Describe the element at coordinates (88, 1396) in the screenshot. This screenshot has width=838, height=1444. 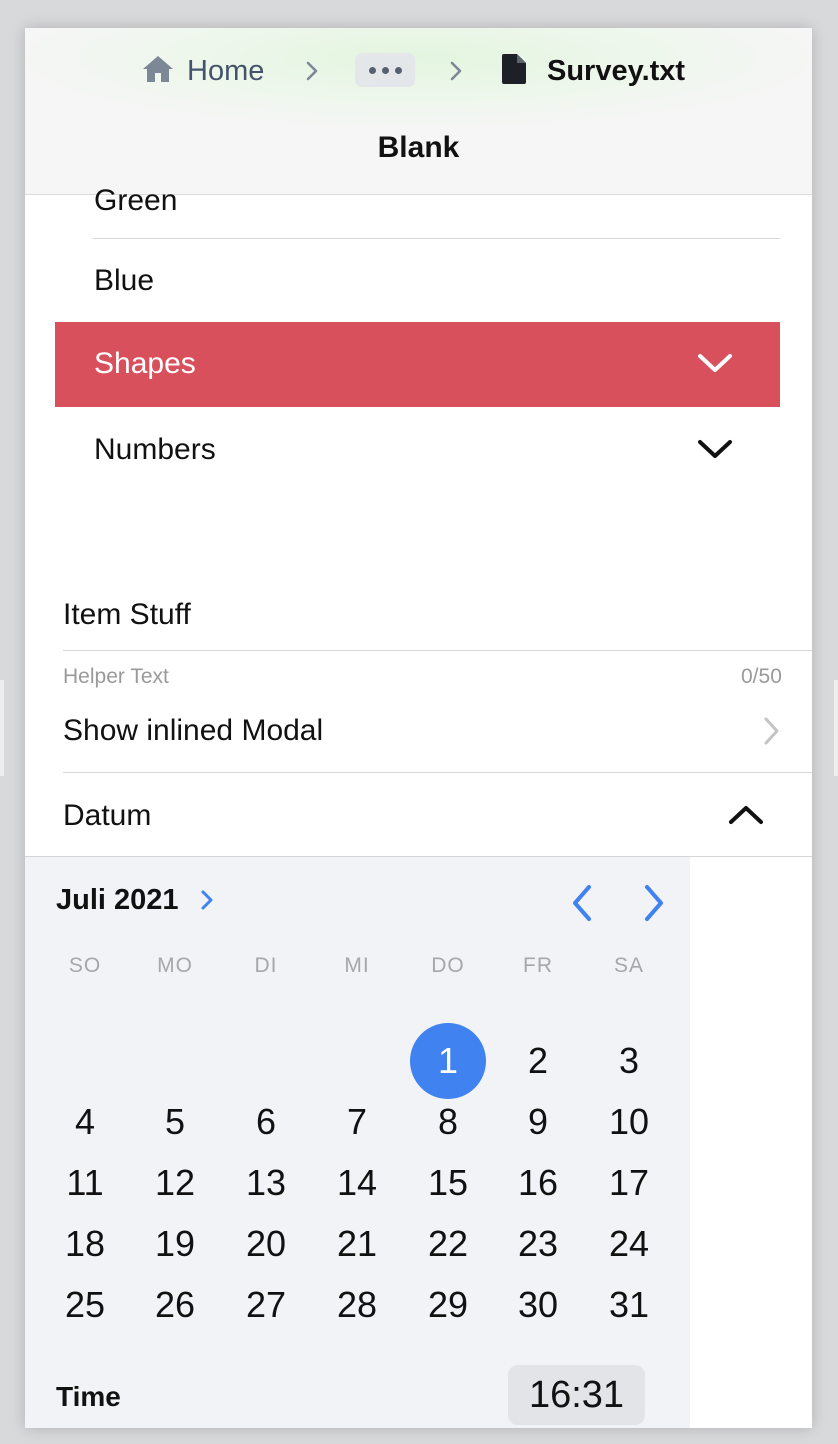
I see `time-label: Time` at that location.